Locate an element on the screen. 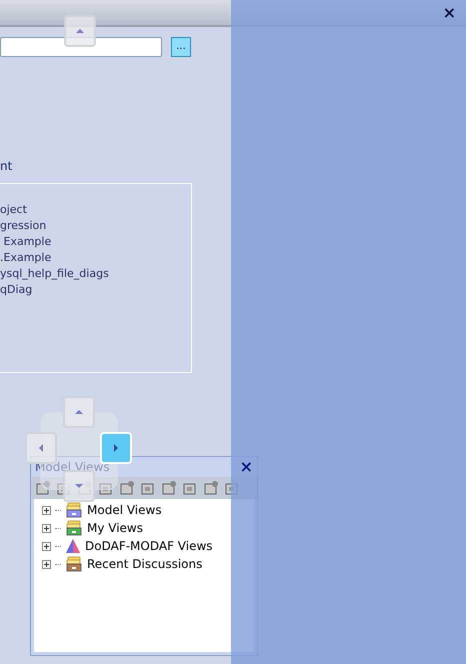  tree-item: DoDAF-MODAF Views is located at coordinates (149, 546).